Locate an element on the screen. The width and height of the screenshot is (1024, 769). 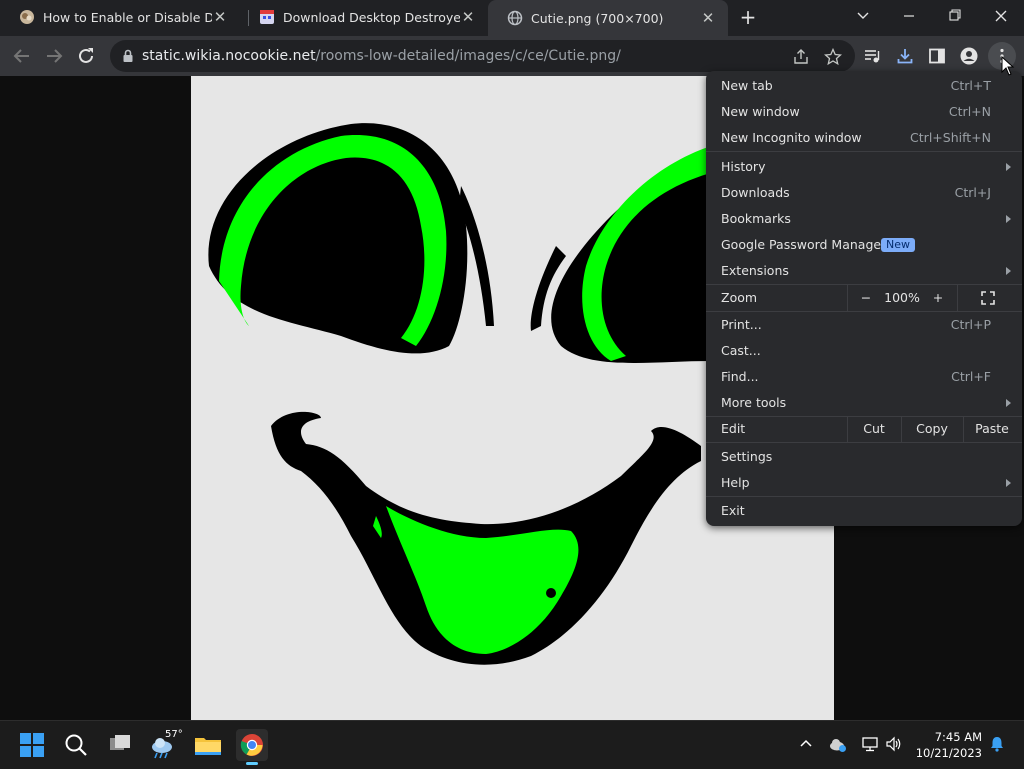
menu-item-downloads: Downloads Ctrl+J is located at coordinates (864, 193).